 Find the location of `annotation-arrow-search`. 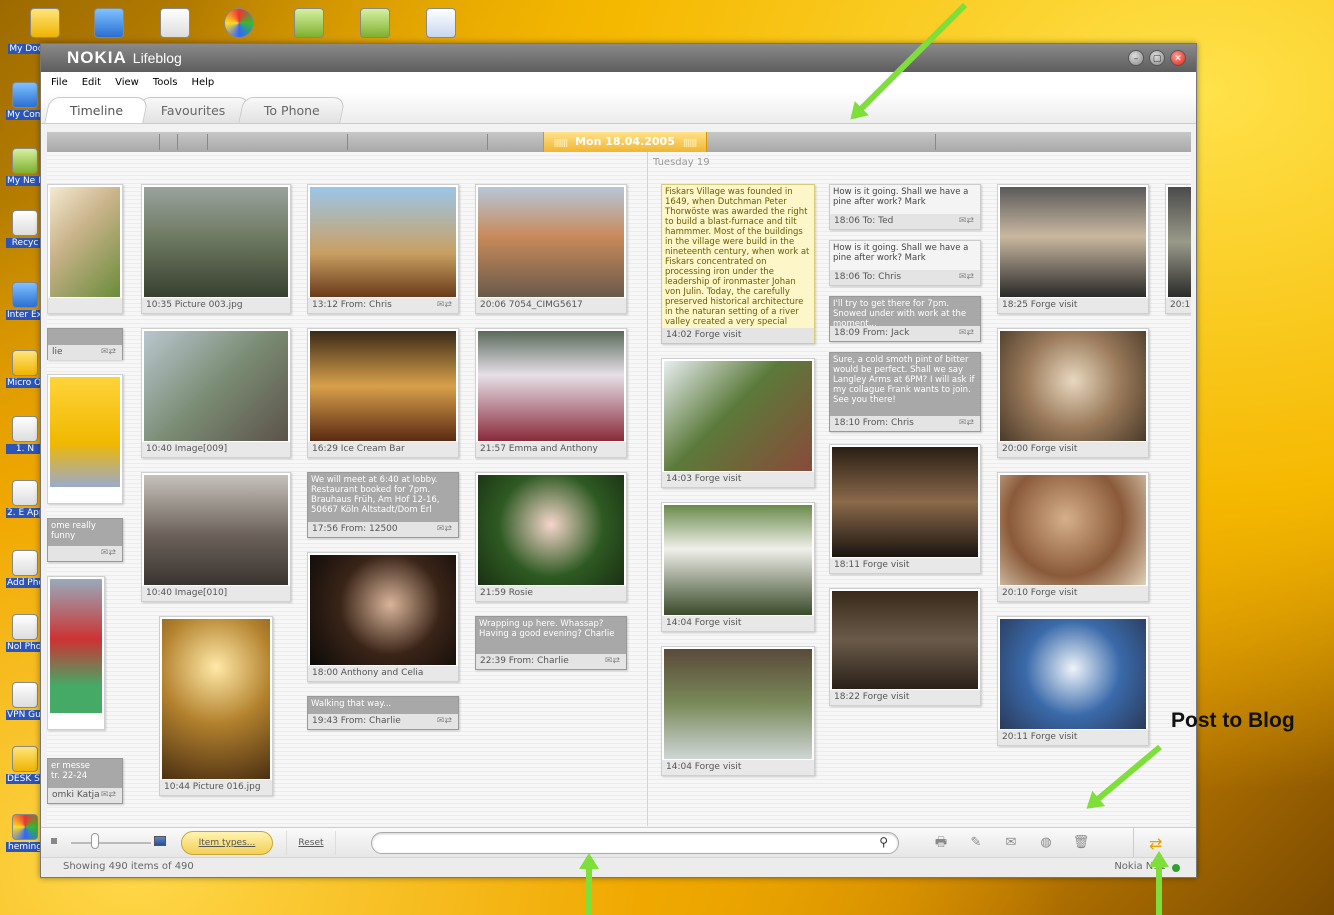

annotation-arrow-search is located at coordinates (589, 886).